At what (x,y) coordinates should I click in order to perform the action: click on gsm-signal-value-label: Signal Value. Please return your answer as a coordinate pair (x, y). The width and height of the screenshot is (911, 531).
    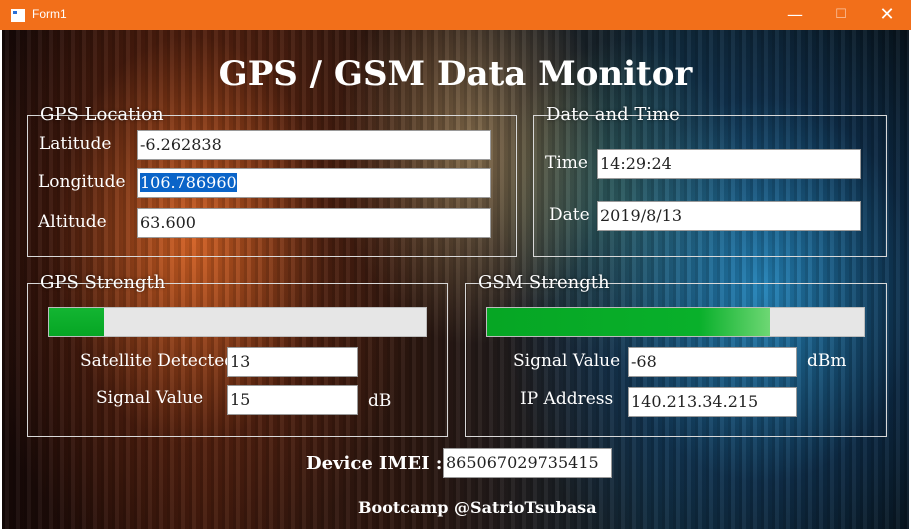
    Looking at the image, I should click on (567, 361).